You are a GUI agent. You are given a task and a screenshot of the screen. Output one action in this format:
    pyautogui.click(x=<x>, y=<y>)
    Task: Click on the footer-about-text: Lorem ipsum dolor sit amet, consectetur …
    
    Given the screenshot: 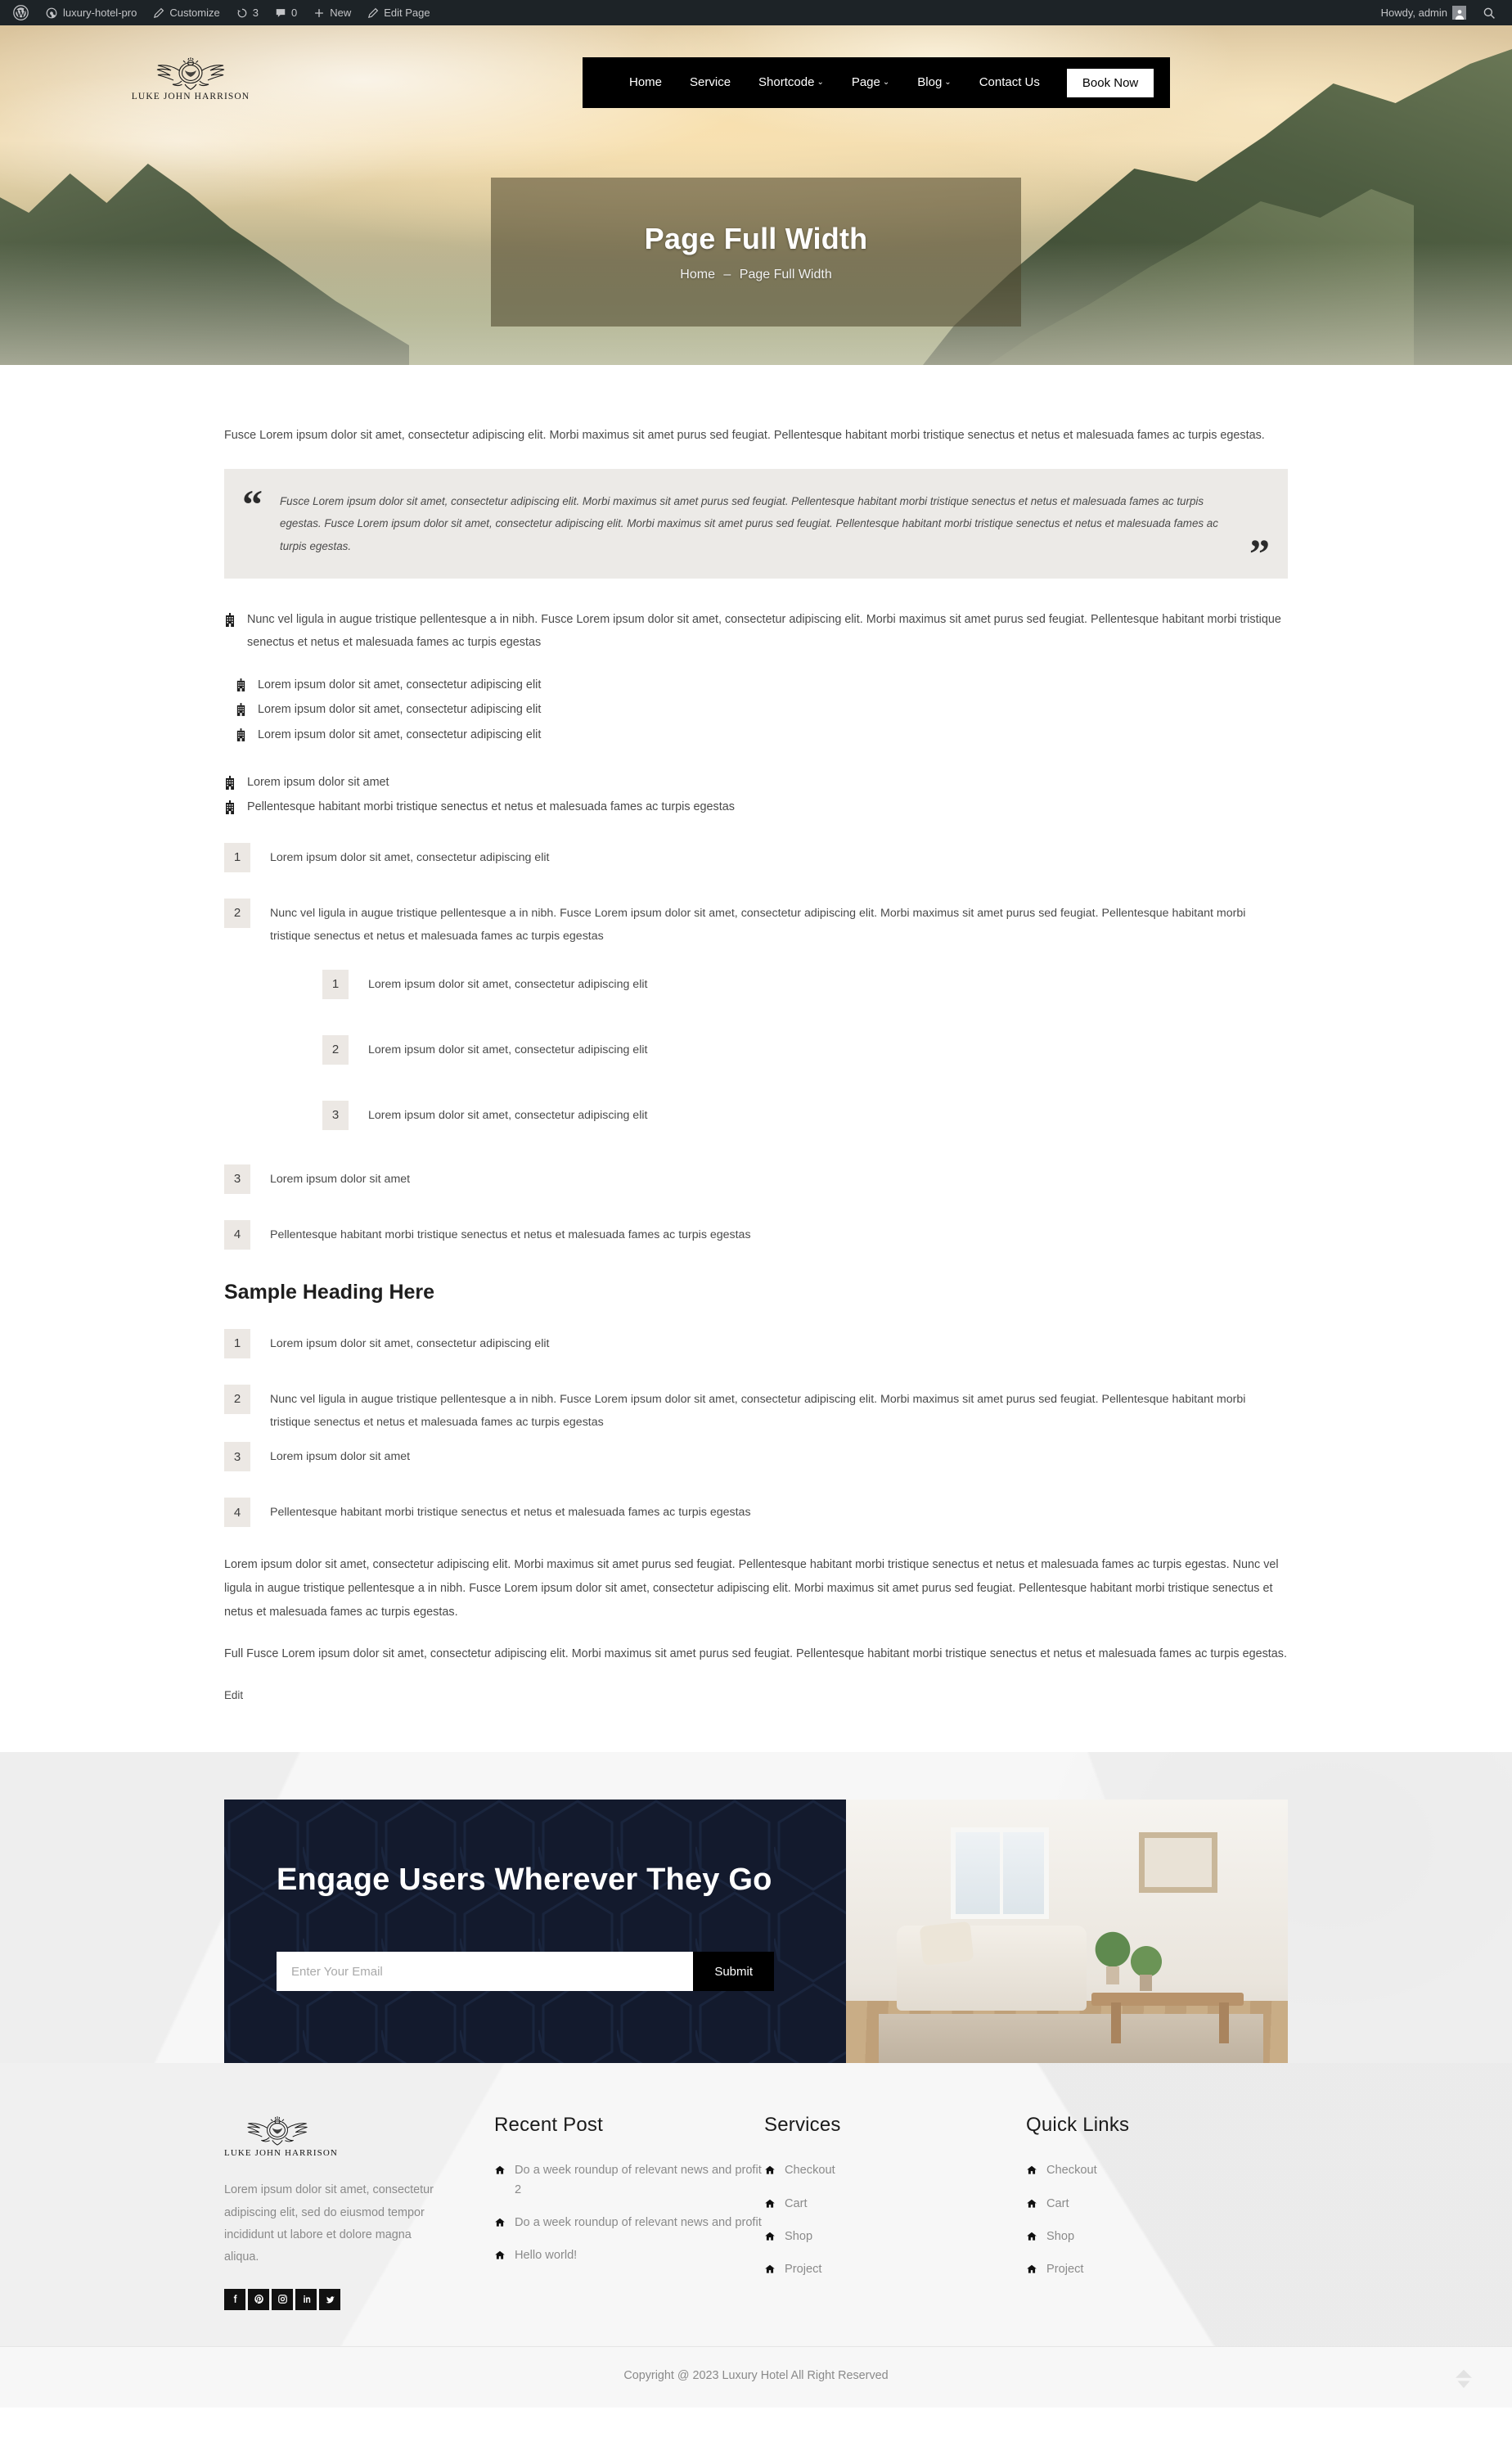 What is the action you would take?
    pyautogui.click(x=329, y=2223)
    